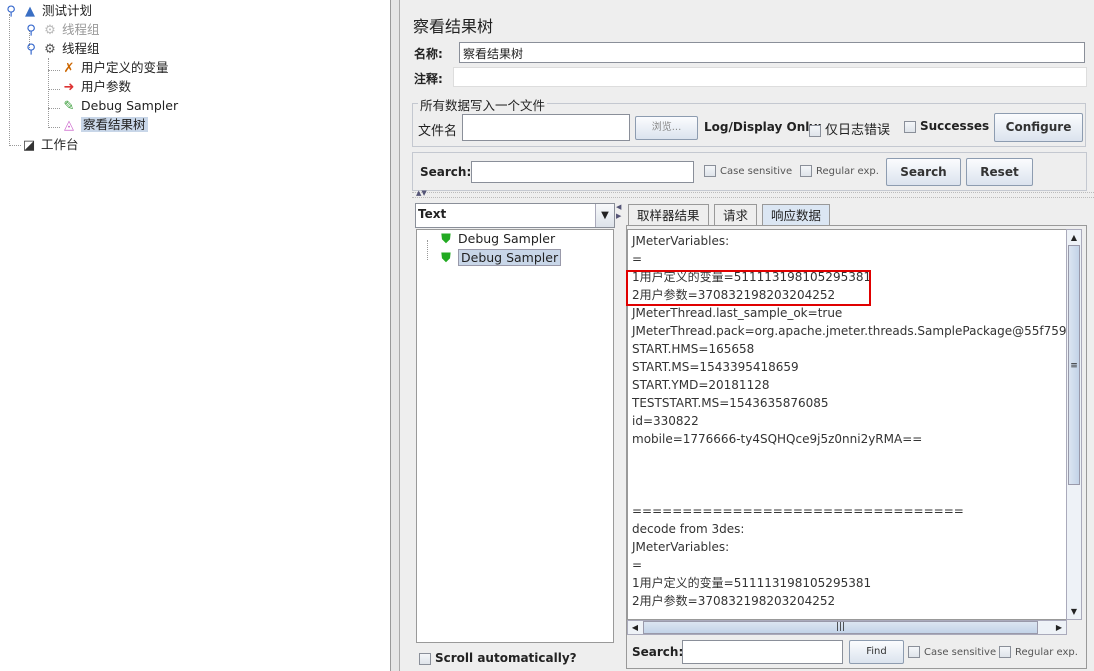 The height and width of the screenshot is (671, 1094). Describe the element at coordinates (582, 172) in the screenshot. I see `search-input` at that location.